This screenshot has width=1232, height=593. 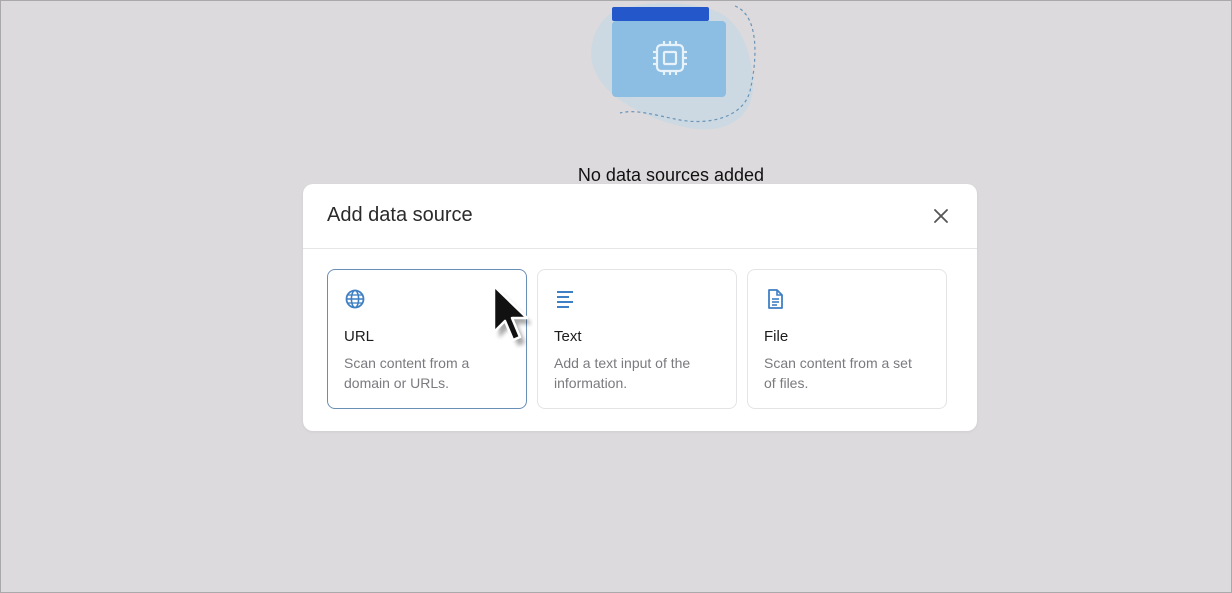 What do you see at coordinates (640, 216) in the screenshot?
I see `dialog-header: Add data source` at bounding box center [640, 216].